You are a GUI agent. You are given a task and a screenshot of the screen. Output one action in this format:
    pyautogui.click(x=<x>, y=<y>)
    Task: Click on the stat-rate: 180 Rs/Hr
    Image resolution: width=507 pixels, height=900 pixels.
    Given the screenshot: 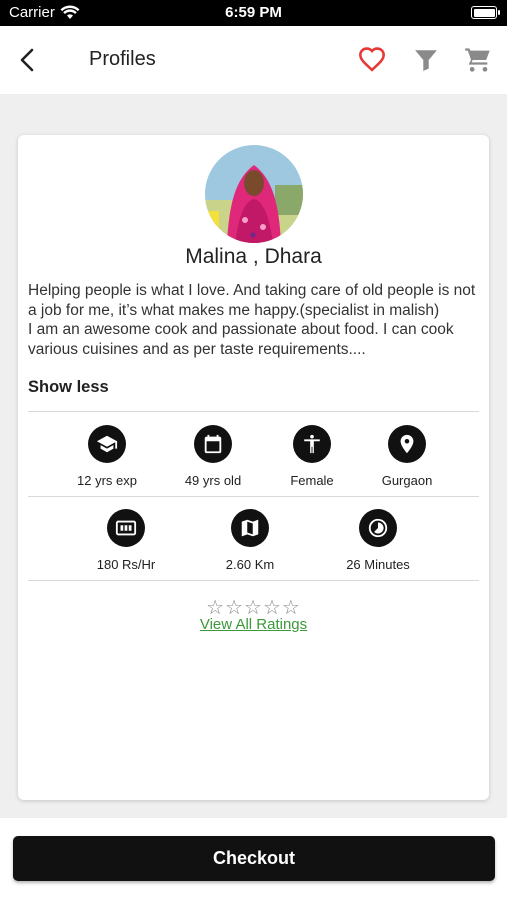 What is the action you would take?
    pyautogui.click(x=126, y=540)
    